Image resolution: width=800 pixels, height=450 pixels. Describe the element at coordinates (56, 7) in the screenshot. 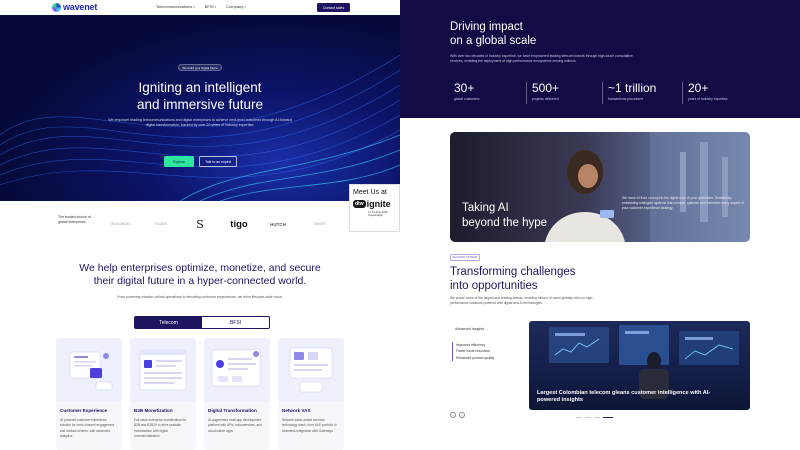

I see `wavenet-logo-icon` at that location.